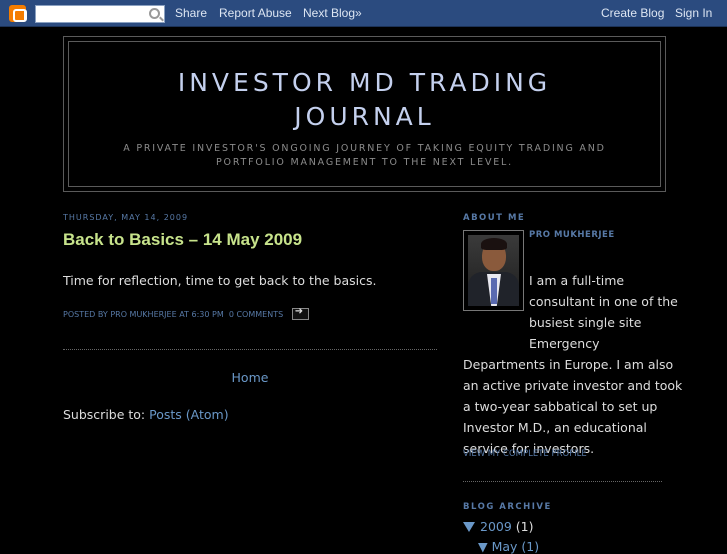 Image resolution: width=727 pixels, height=554 pixels. What do you see at coordinates (507, 507) in the screenshot?
I see `blog-archive-heading: Blog Archive` at bounding box center [507, 507].